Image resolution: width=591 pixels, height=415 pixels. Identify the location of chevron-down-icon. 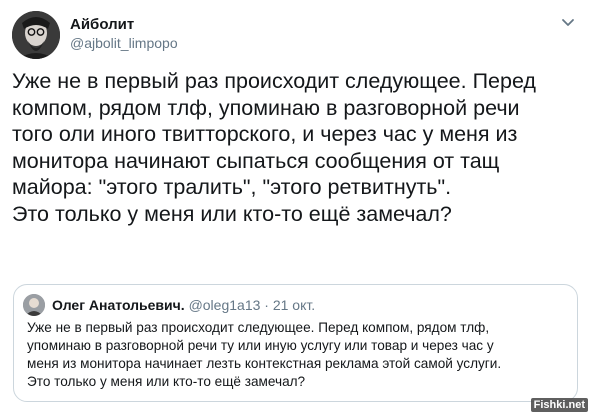
(568, 22).